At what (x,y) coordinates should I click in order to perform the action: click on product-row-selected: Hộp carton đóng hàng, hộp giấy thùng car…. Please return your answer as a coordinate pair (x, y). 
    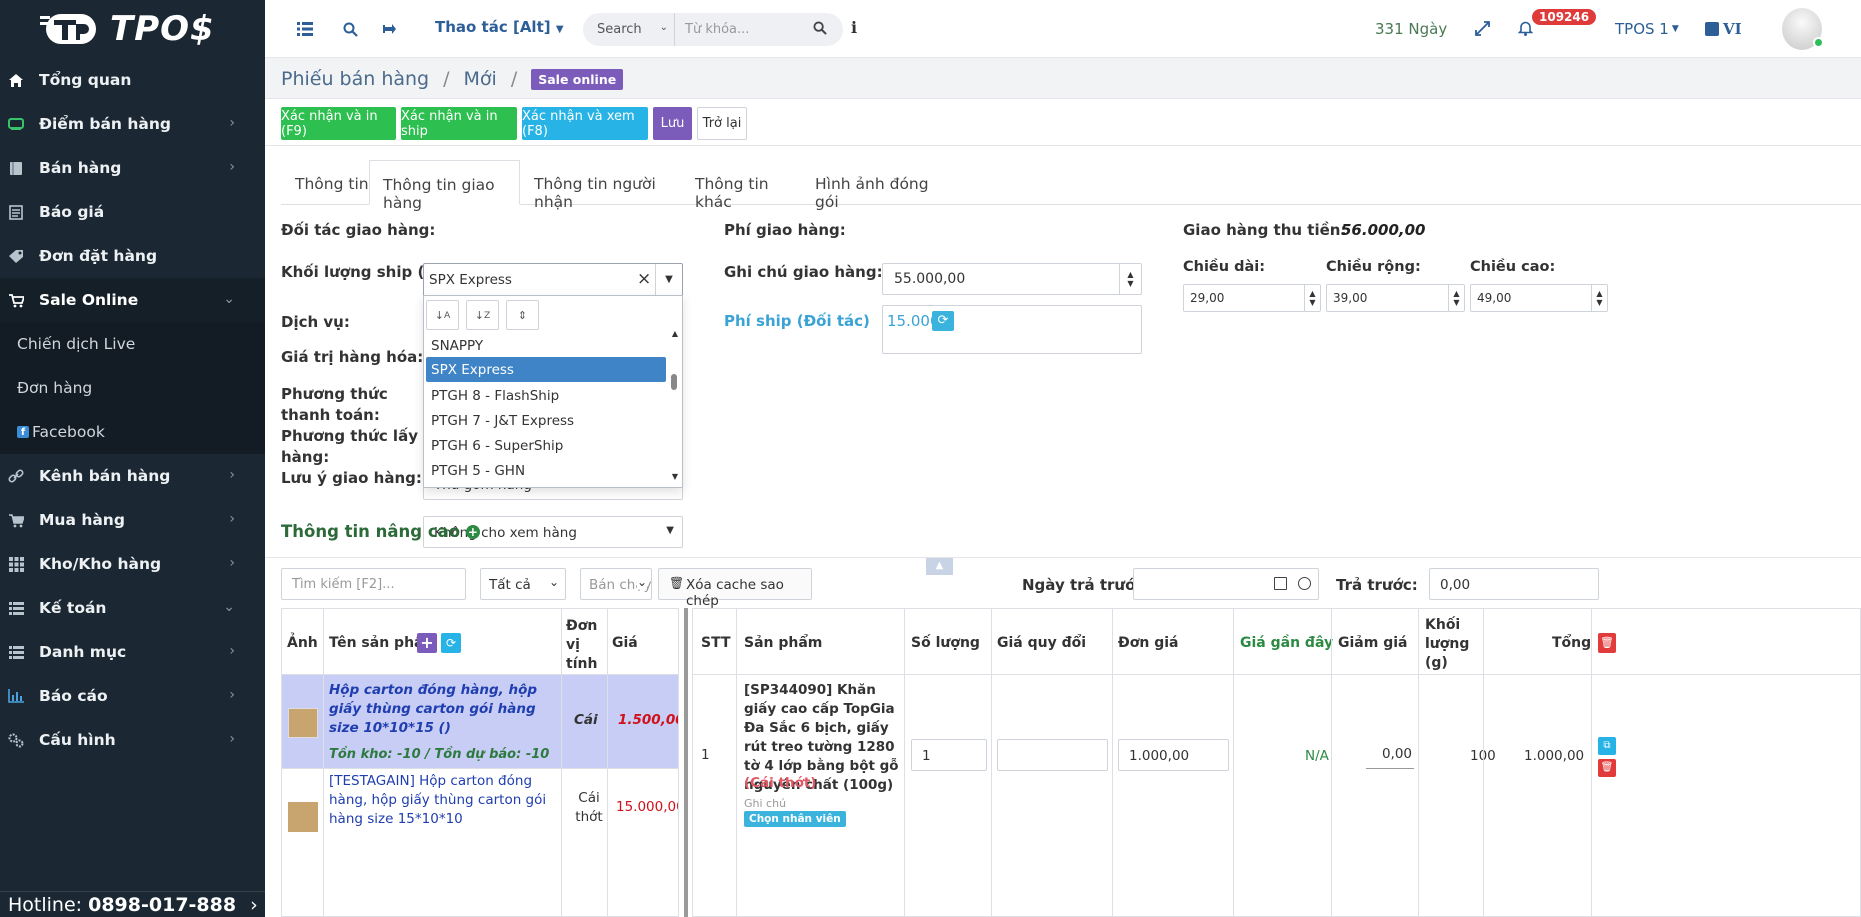
    Looking at the image, I should click on (480, 722).